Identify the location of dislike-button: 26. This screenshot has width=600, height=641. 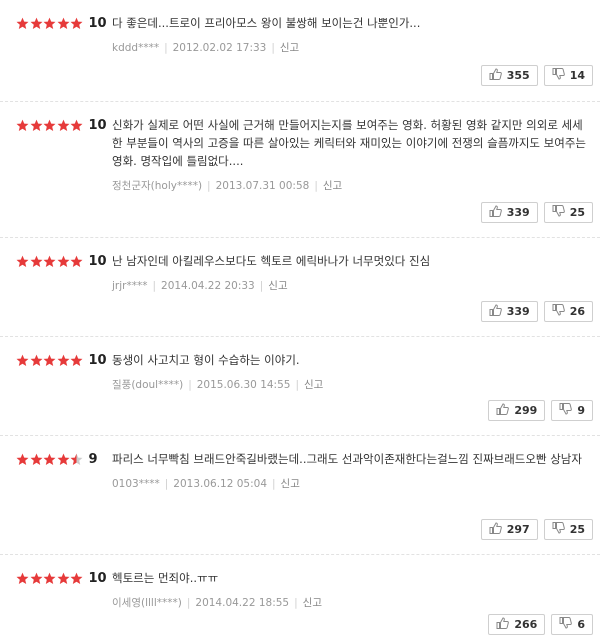
(568, 311).